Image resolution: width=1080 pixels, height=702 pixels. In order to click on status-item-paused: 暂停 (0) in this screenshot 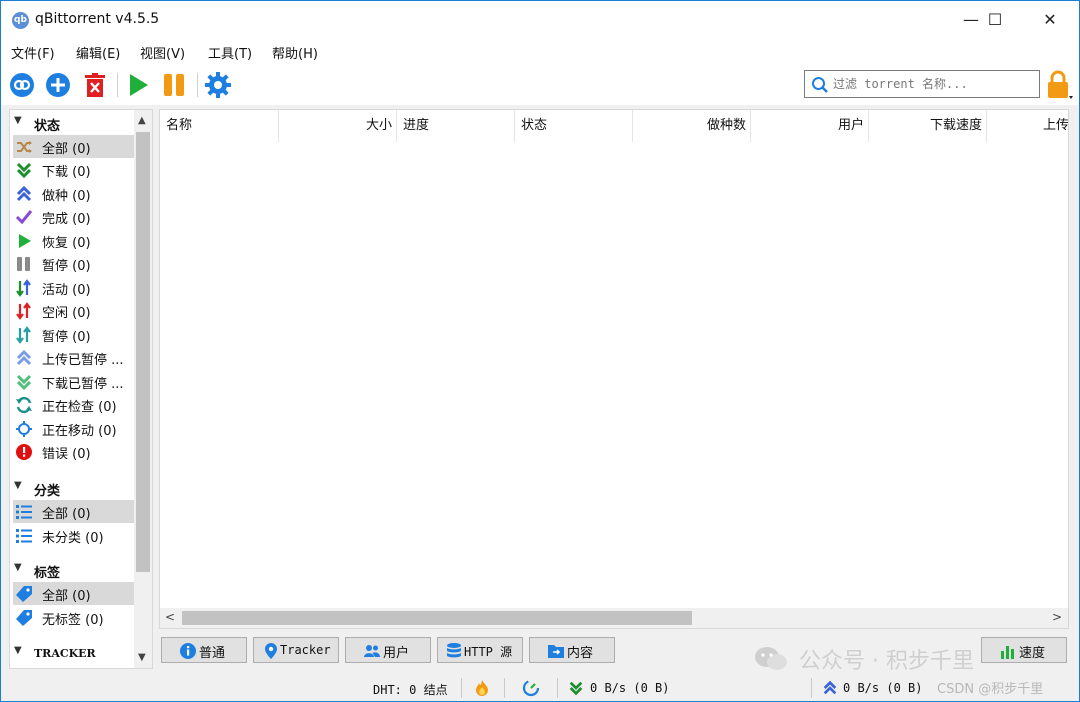, I will do `click(73, 263)`.